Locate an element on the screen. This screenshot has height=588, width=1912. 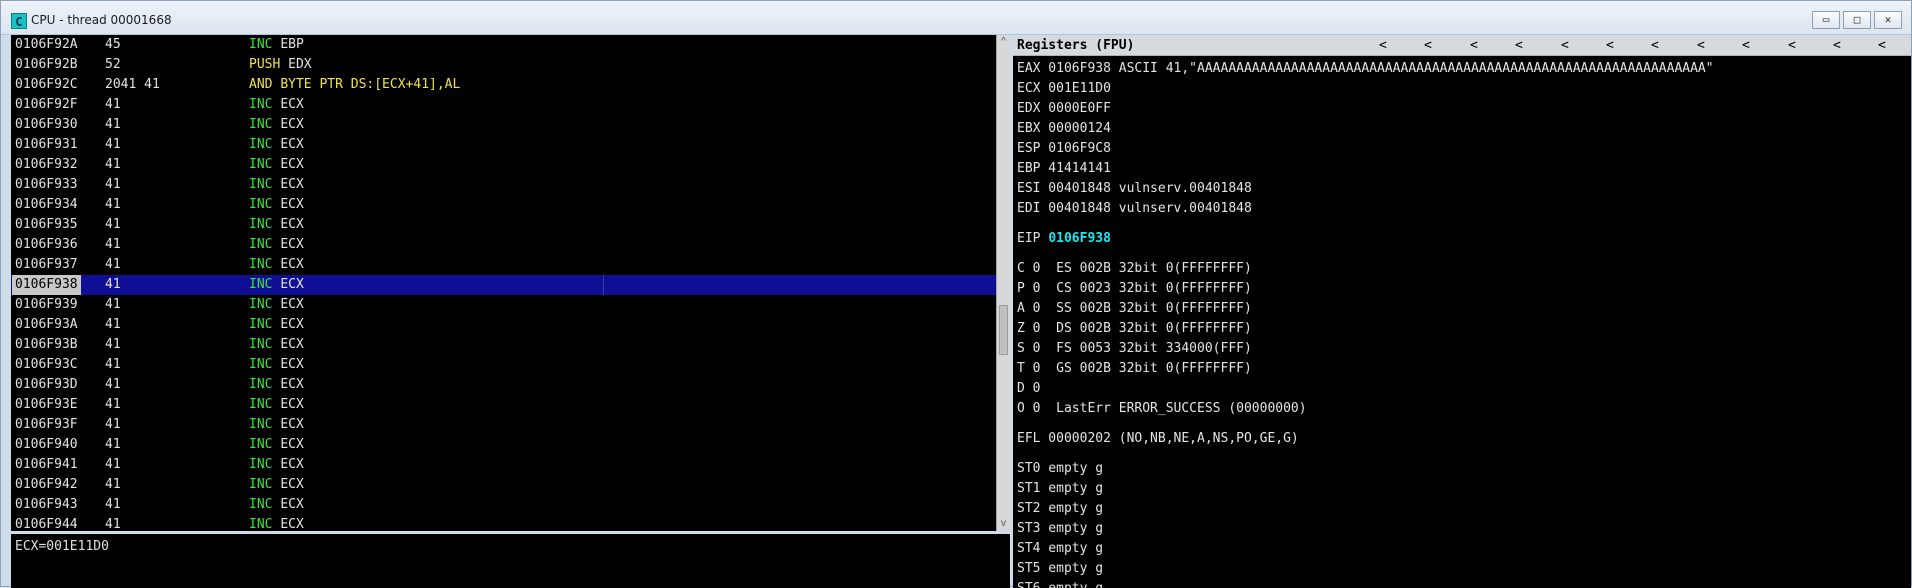
disasm-address: 0106F93F is located at coordinates (46, 424).